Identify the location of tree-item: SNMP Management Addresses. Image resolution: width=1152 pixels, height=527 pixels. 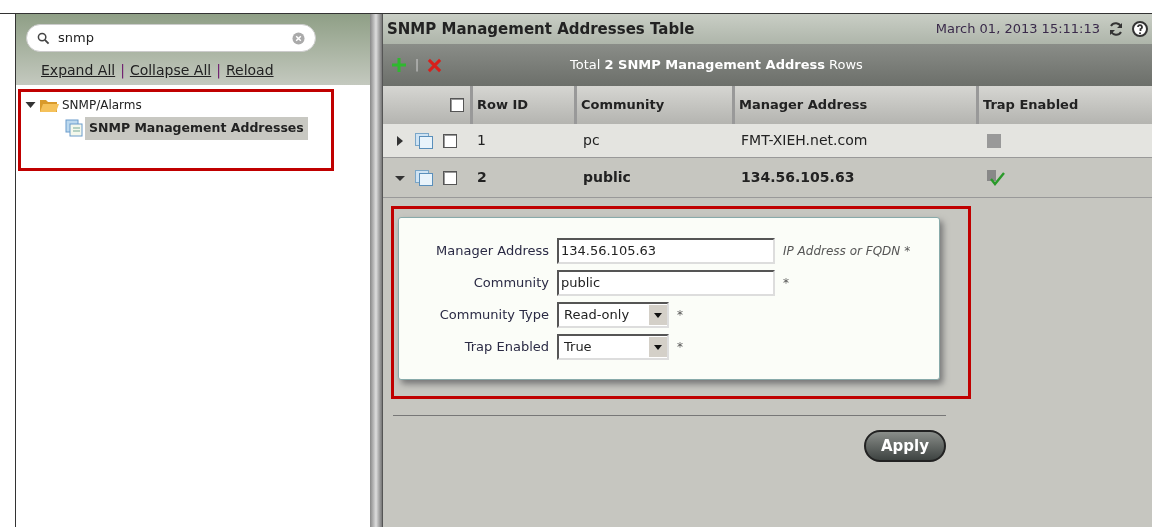
(196, 128).